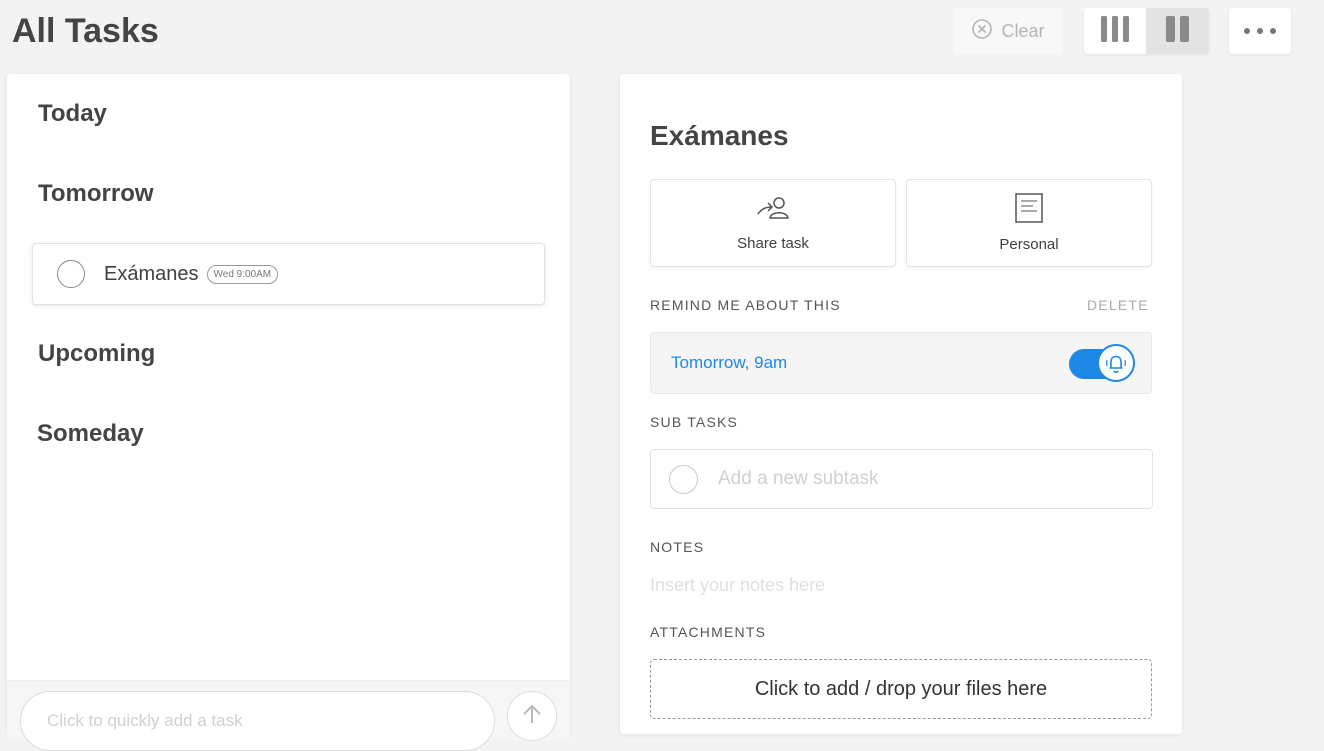  I want to click on new-subtask-input, so click(928, 479).